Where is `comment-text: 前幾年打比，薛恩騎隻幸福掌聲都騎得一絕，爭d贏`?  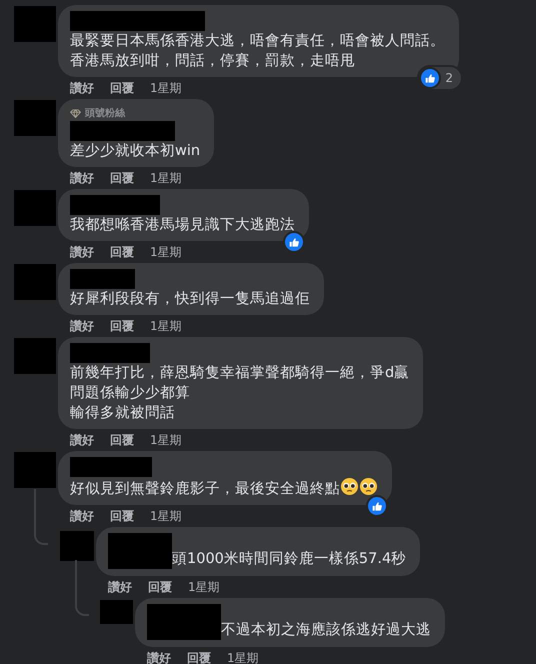
comment-text: 前幾年打比，薛恩騎隻幸福掌聲都騎得一絕，爭d贏 is located at coordinates (240, 373).